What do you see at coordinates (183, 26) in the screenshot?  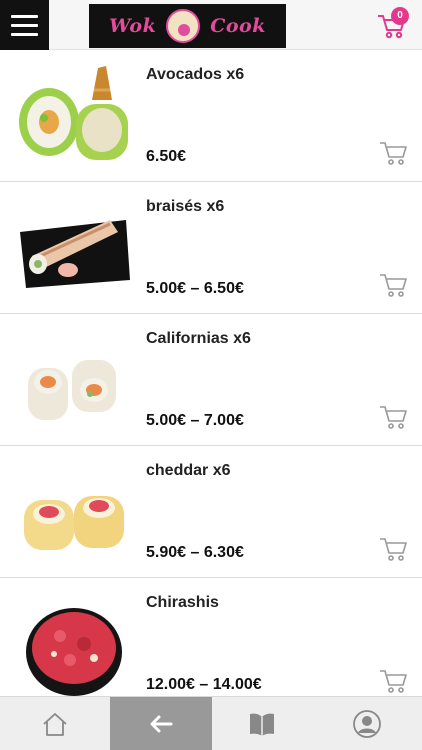 I see `logo-emblem` at bounding box center [183, 26].